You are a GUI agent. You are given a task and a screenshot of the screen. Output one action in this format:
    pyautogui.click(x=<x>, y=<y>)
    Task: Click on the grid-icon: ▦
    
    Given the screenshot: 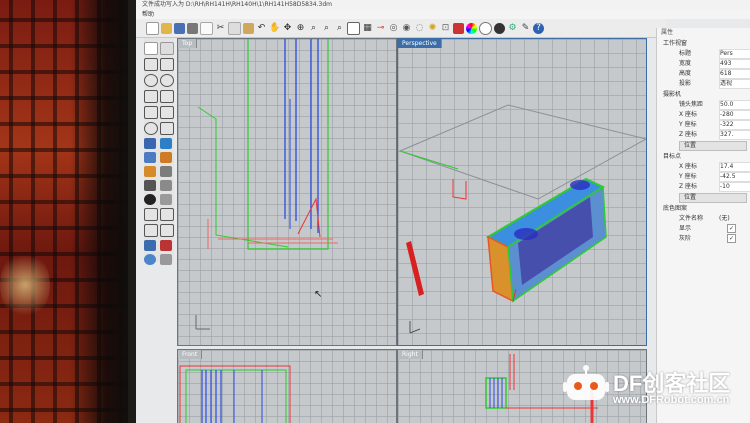 What is the action you would take?
    pyautogui.click(x=367, y=28)
    